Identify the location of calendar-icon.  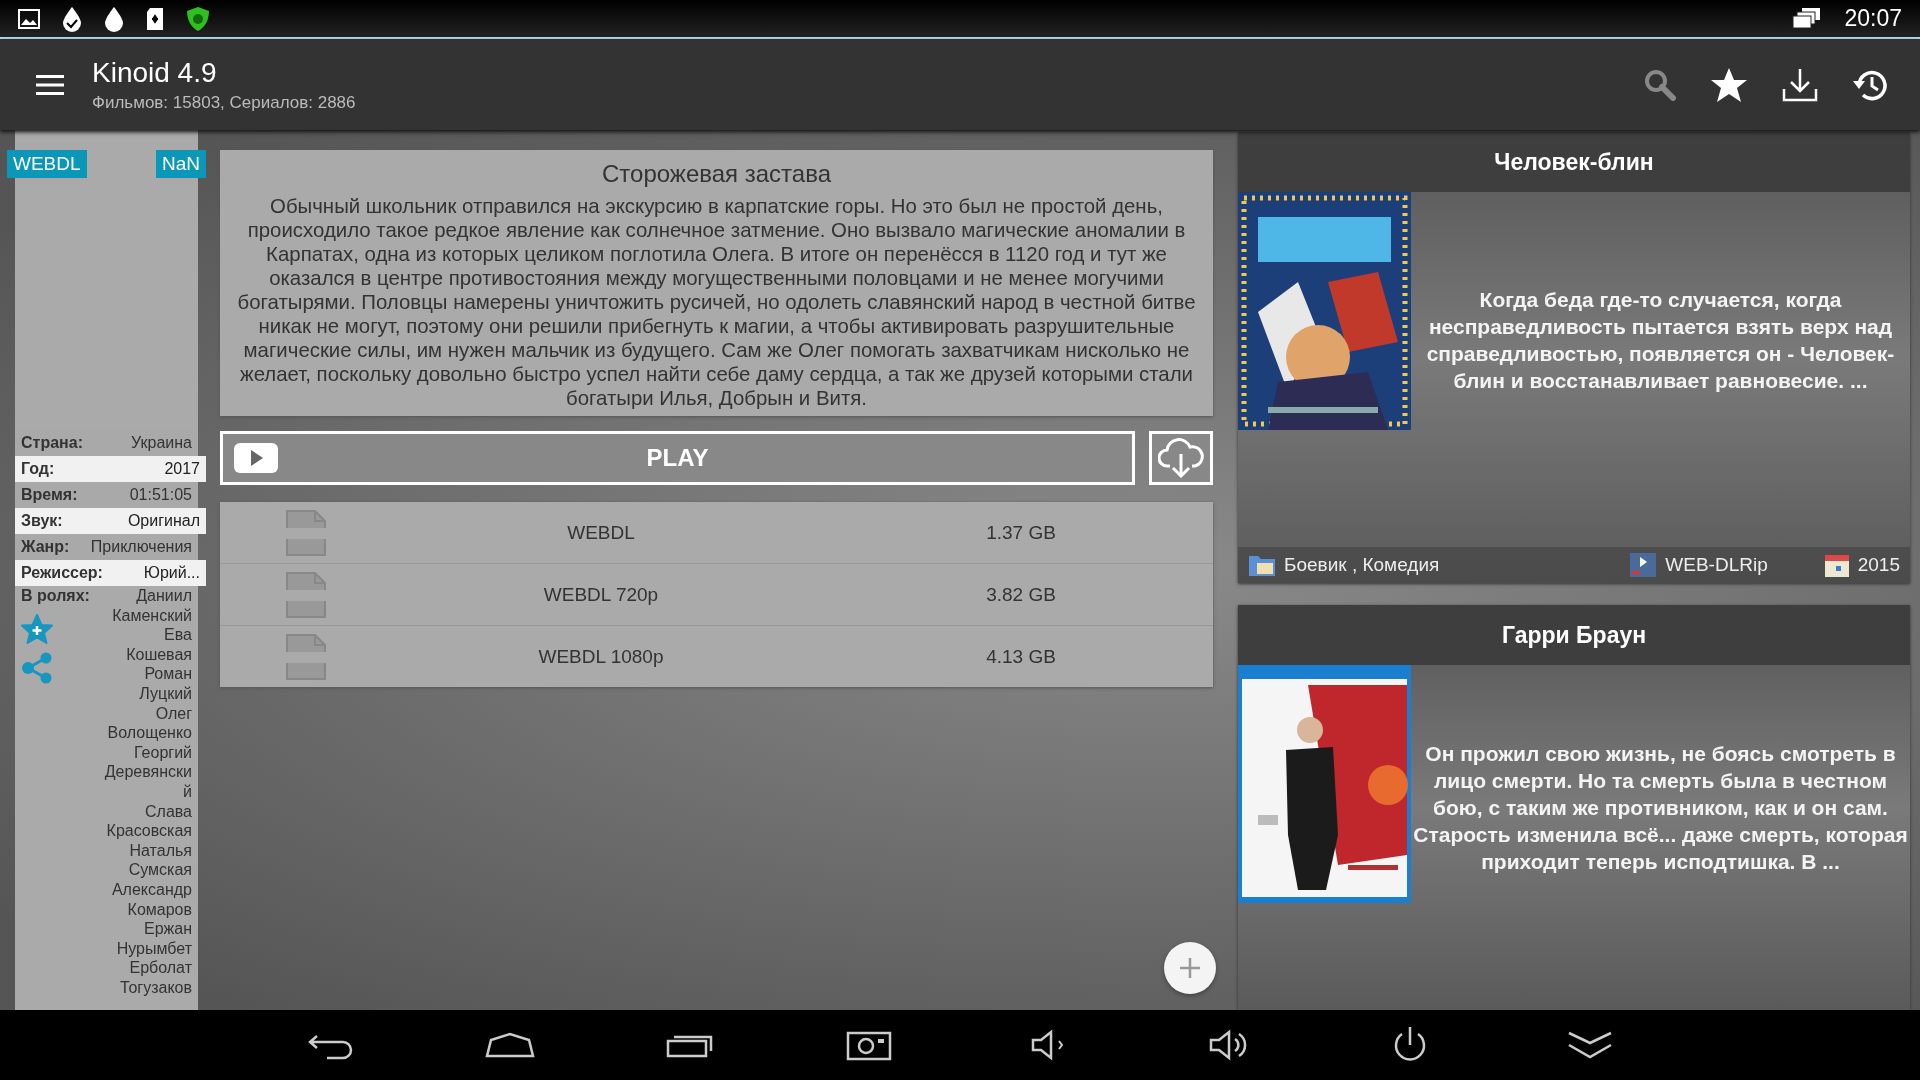
(1836, 565).